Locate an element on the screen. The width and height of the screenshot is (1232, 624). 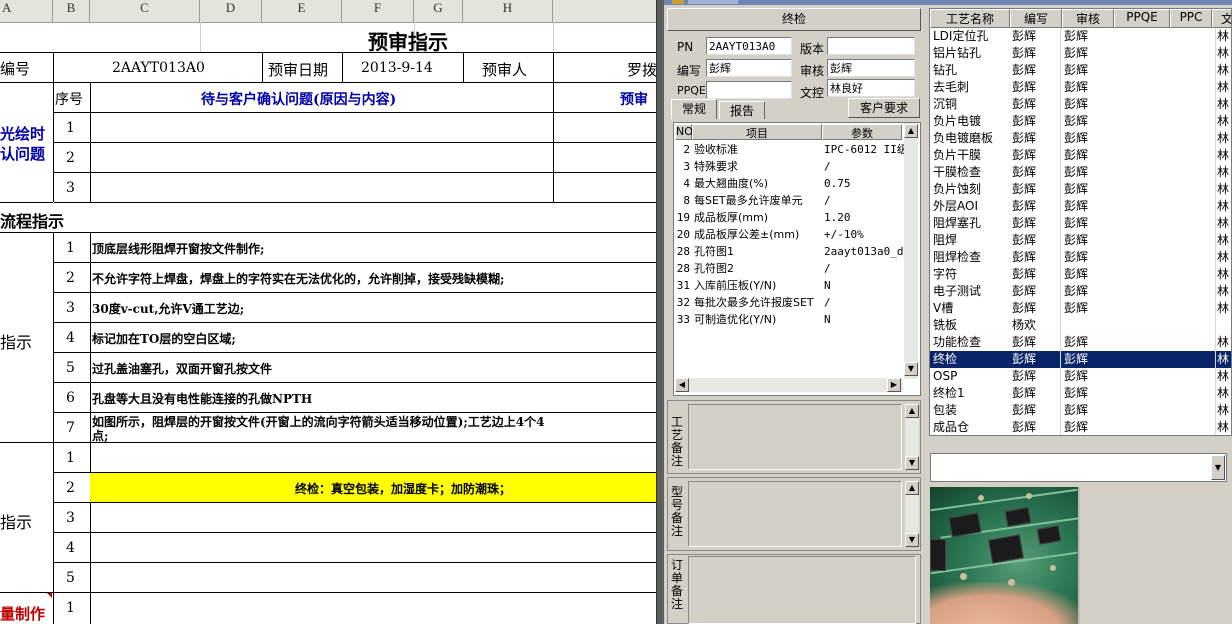
grid-cell-param: IPC-6012 II级 is located at coordinates (864, 149).